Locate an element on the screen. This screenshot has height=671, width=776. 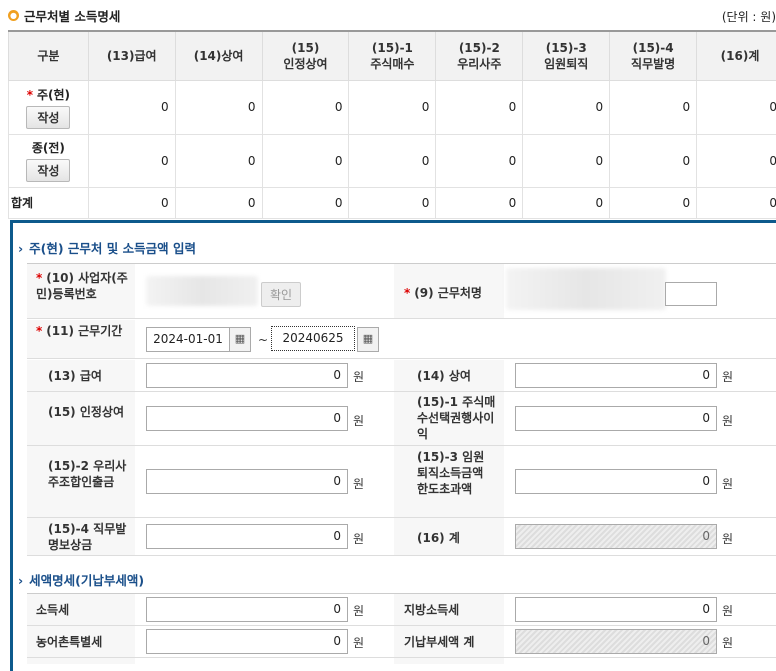
row-label: 종(전) 작성 is located at coordinates (48, 160).